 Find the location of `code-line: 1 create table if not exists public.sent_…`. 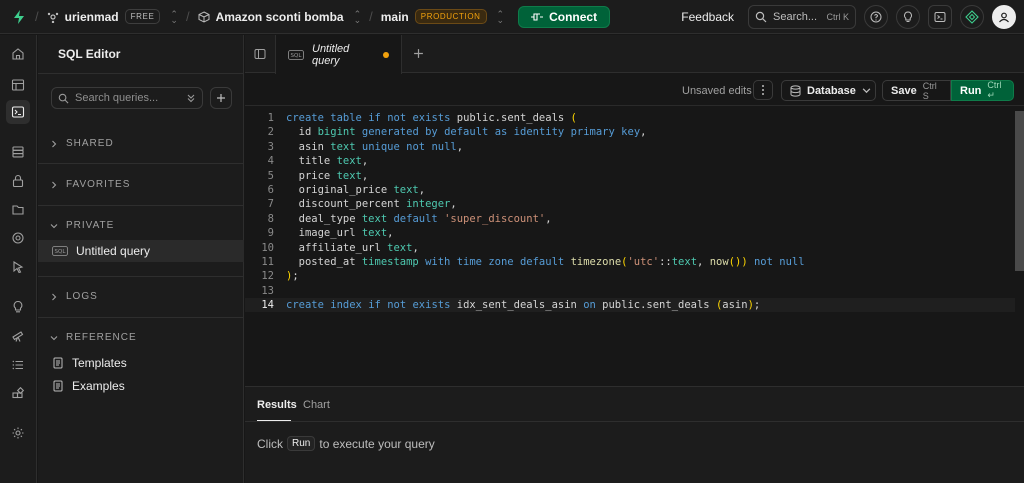

code-line: 1 create table if not exists public.sent_… is located at coordinates (630, 118).